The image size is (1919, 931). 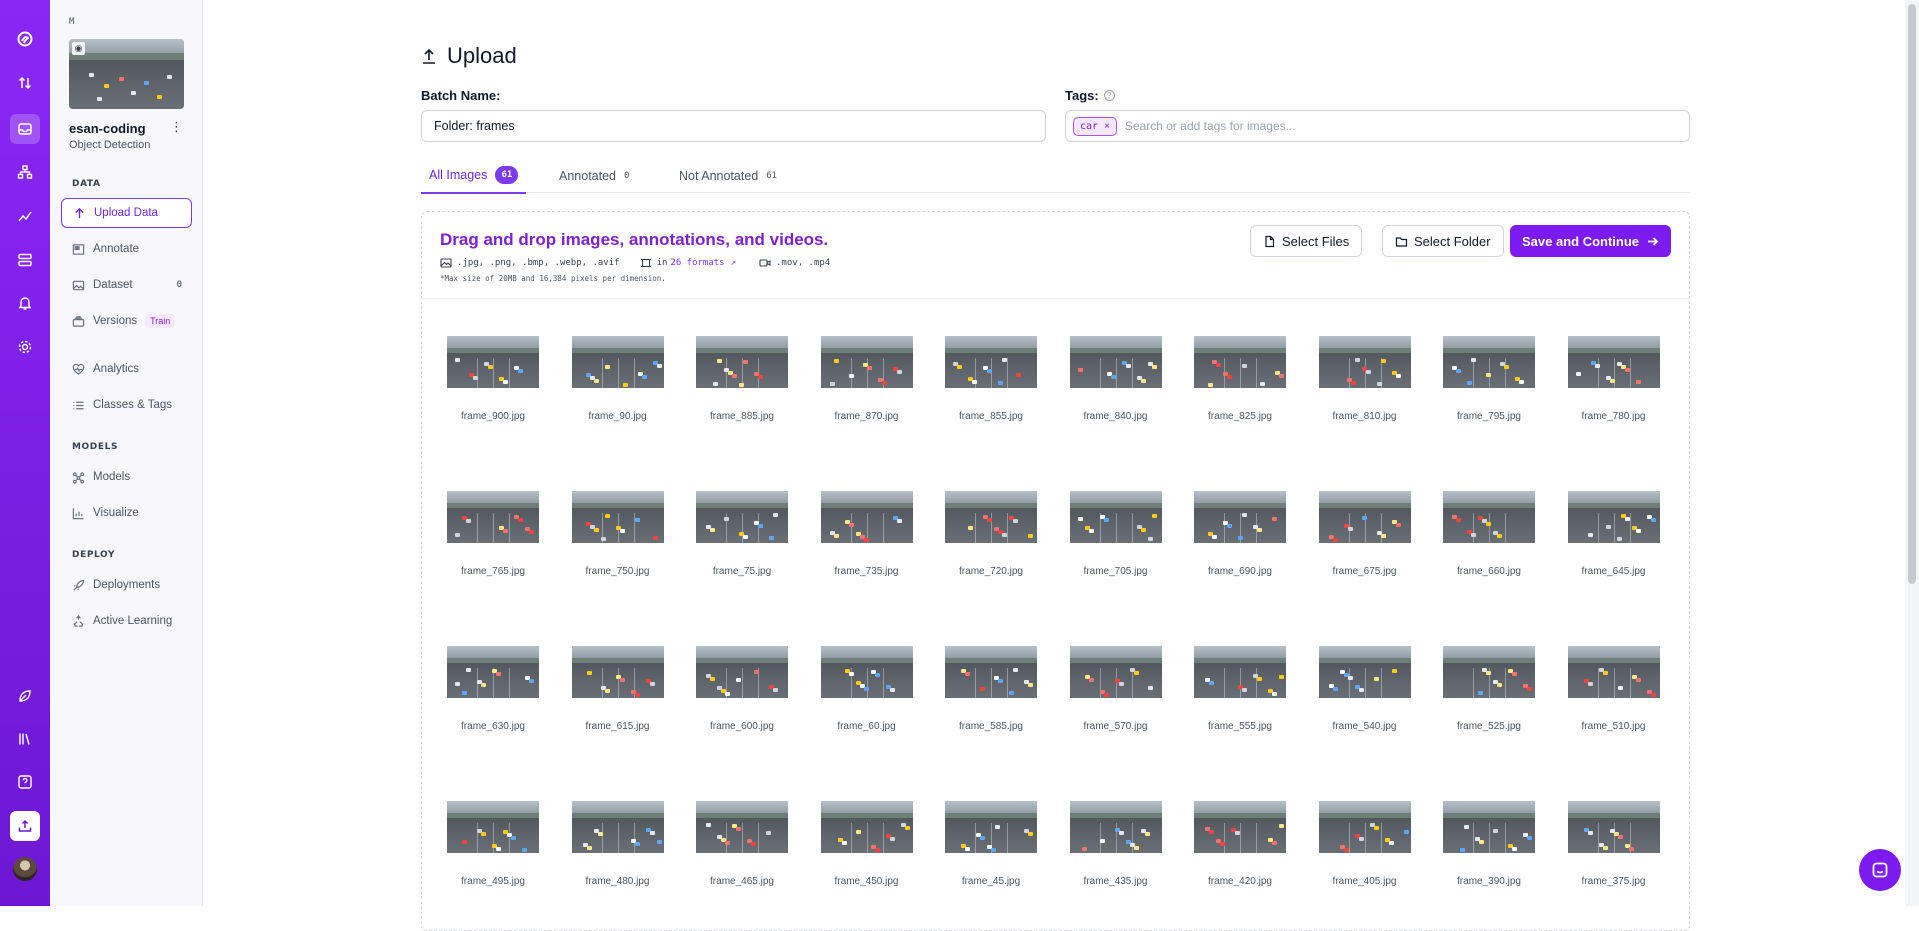 I want to click on image-tile: frame_495.jpg, so click(x=493, y=844).